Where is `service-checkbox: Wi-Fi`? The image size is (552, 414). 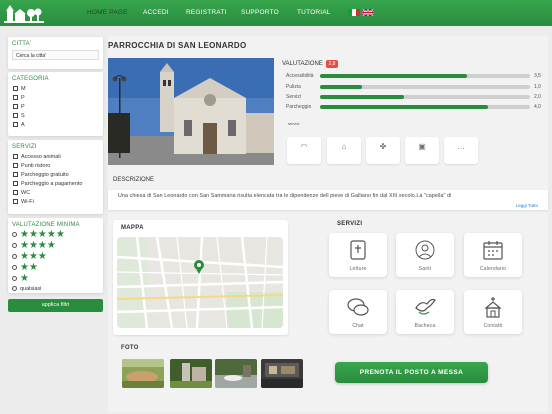
service-checkbox: Wi-Fi is located at coordinates (55, 201).